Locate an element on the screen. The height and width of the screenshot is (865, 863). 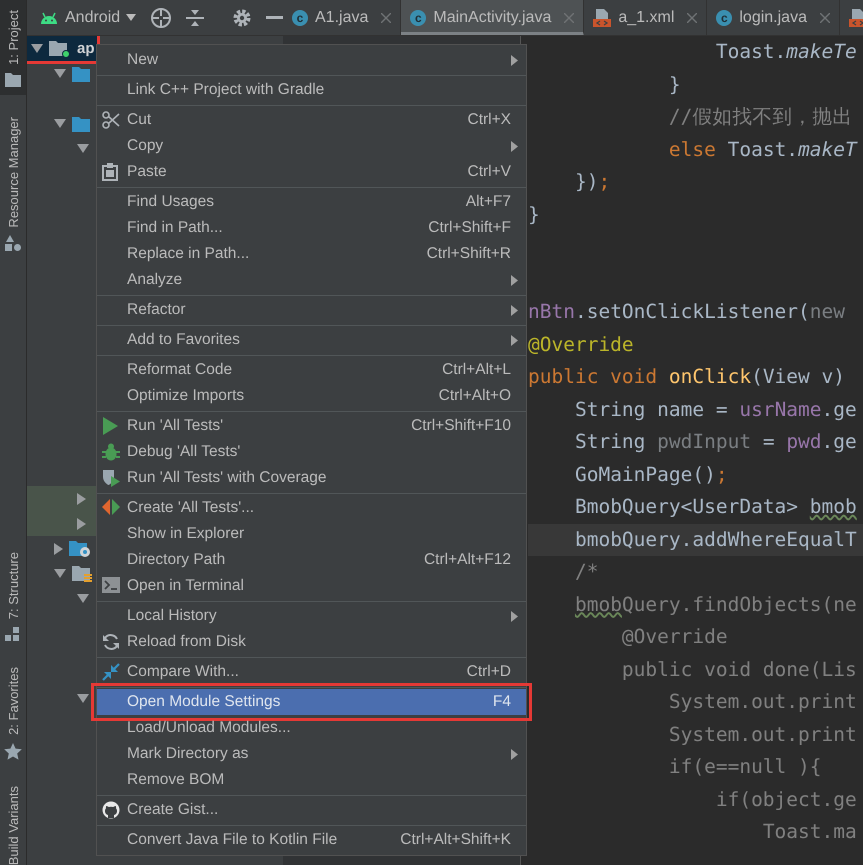
code-line: public void onClick(View v) is located at coordinates (687, 377).